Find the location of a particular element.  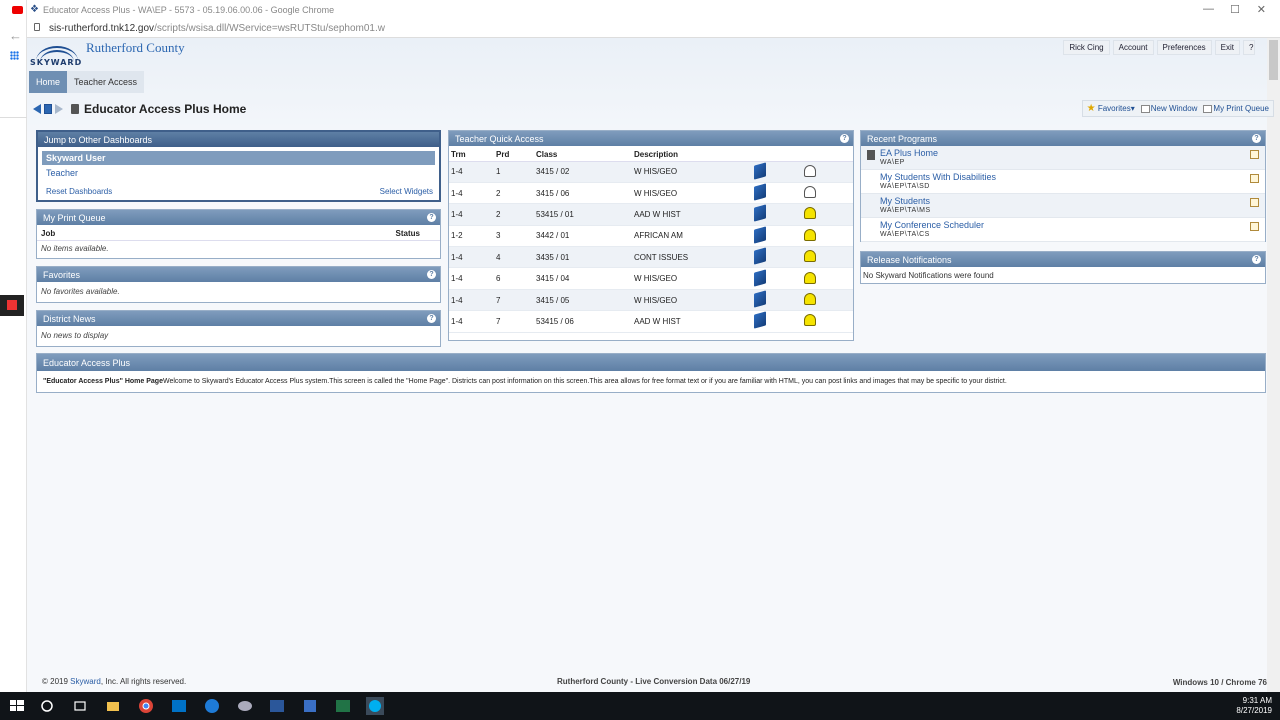

table-row: 1-2 3 3442 / 01 AFRICAN AM is located at coordinates (651, 236).